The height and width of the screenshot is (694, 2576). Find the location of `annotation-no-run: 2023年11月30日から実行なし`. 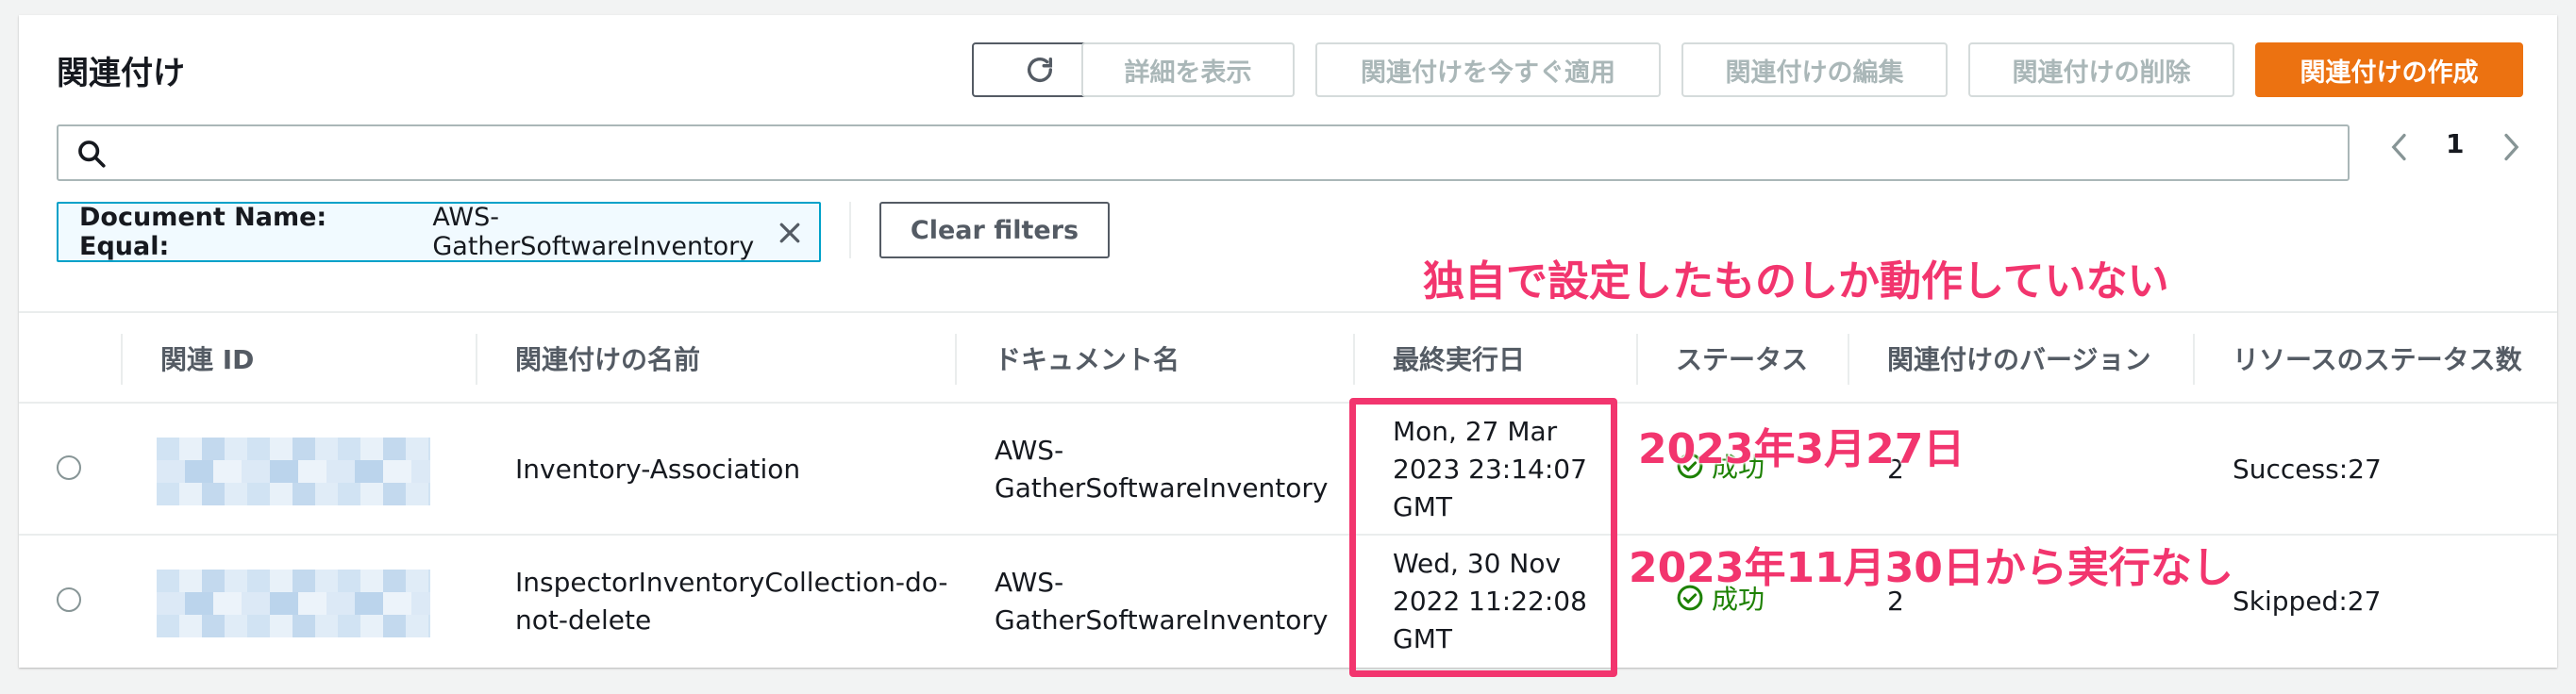

annotation-no-run: 2023年11月30日から実行なし is located at coordinates (1931, 568).